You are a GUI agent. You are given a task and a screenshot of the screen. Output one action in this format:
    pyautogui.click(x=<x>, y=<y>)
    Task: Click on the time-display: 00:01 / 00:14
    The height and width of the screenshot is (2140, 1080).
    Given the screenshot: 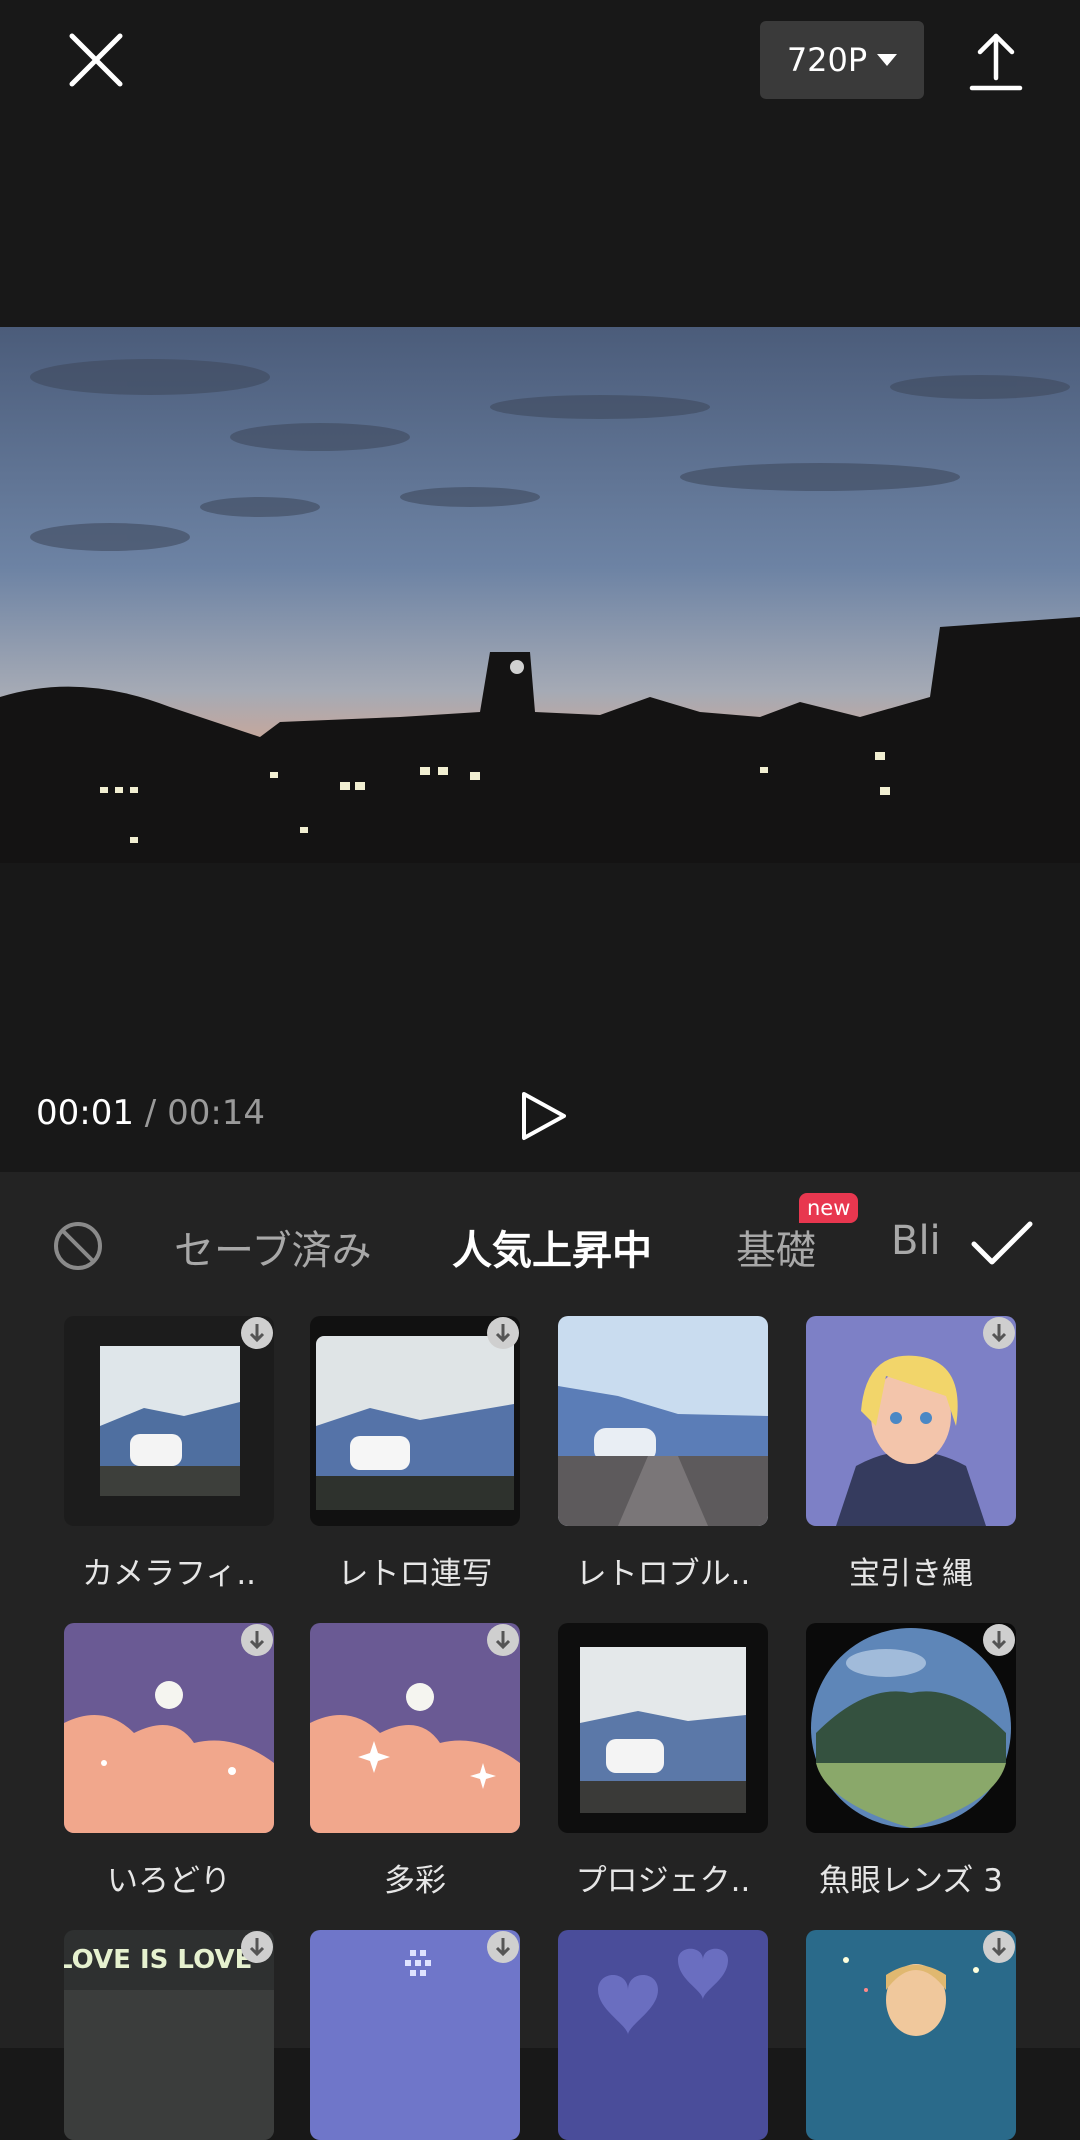 What is the action you would take?
    pyautogui.click(x=150, y=1113)
    